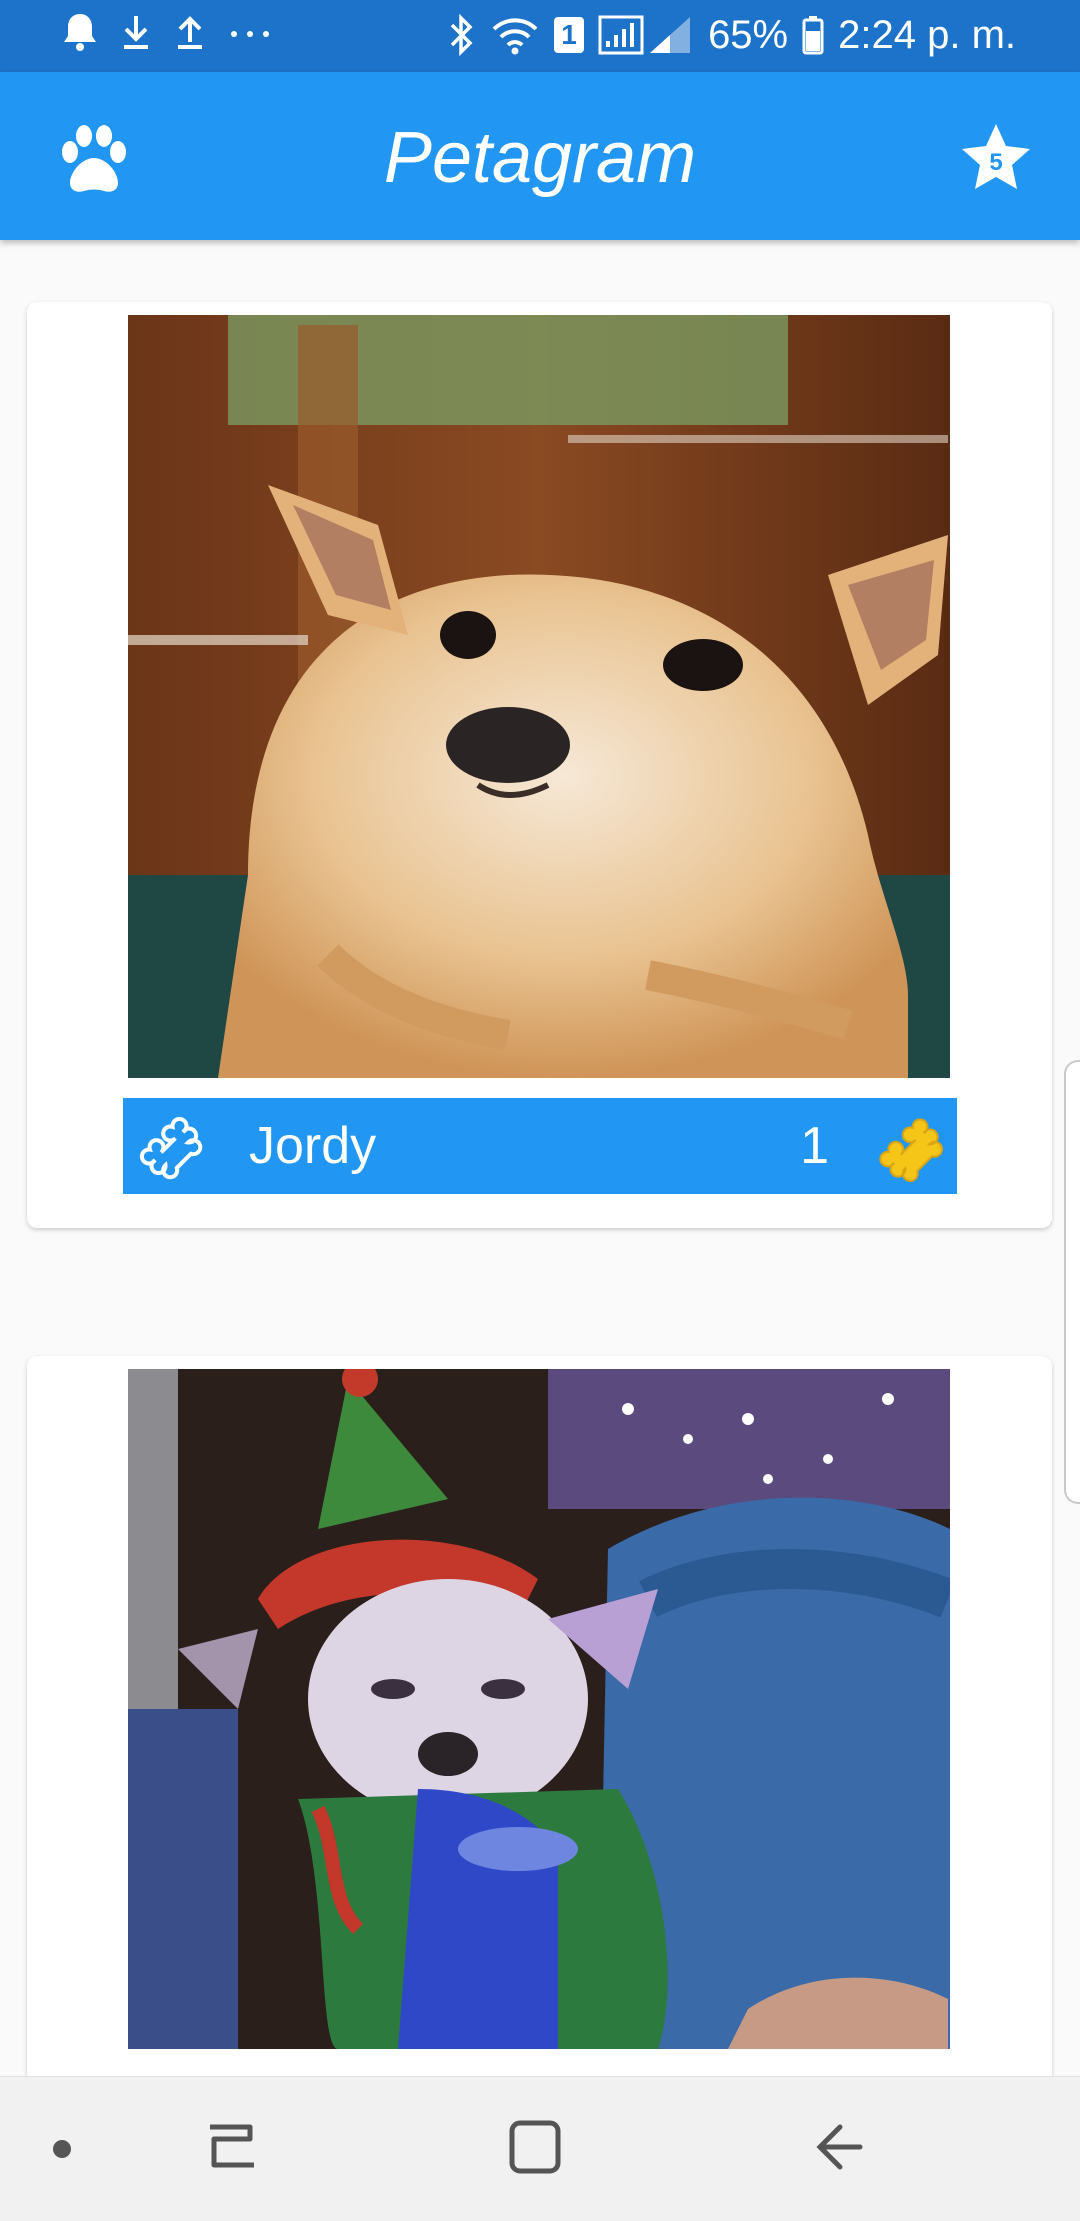 This screenshot has height=2221, width=1080. What do you see at coordinates (167, 32) in the screenshot?
I see `status-left` at bounding box center [167, 32].